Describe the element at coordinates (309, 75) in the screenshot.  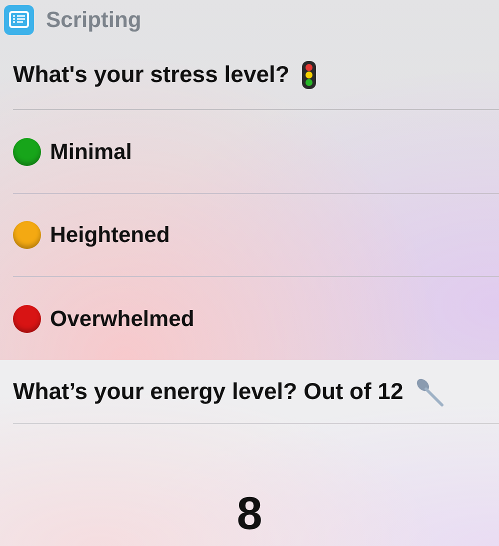
I see `traffic-light-icon` at that location.